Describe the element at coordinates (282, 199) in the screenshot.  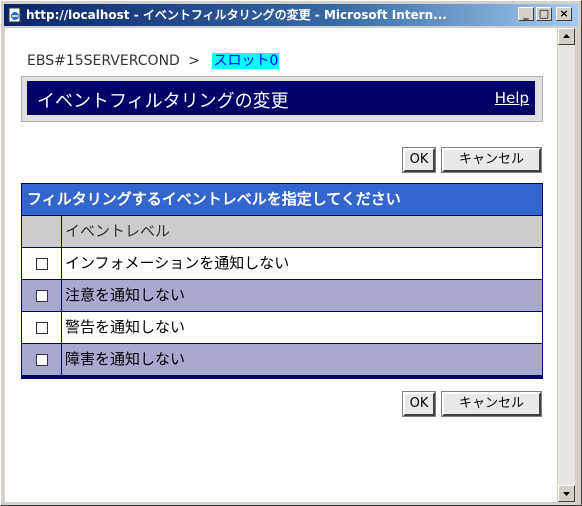
I see `table-caption: フィルタリングするイベントレベルを指定してください` at that location.